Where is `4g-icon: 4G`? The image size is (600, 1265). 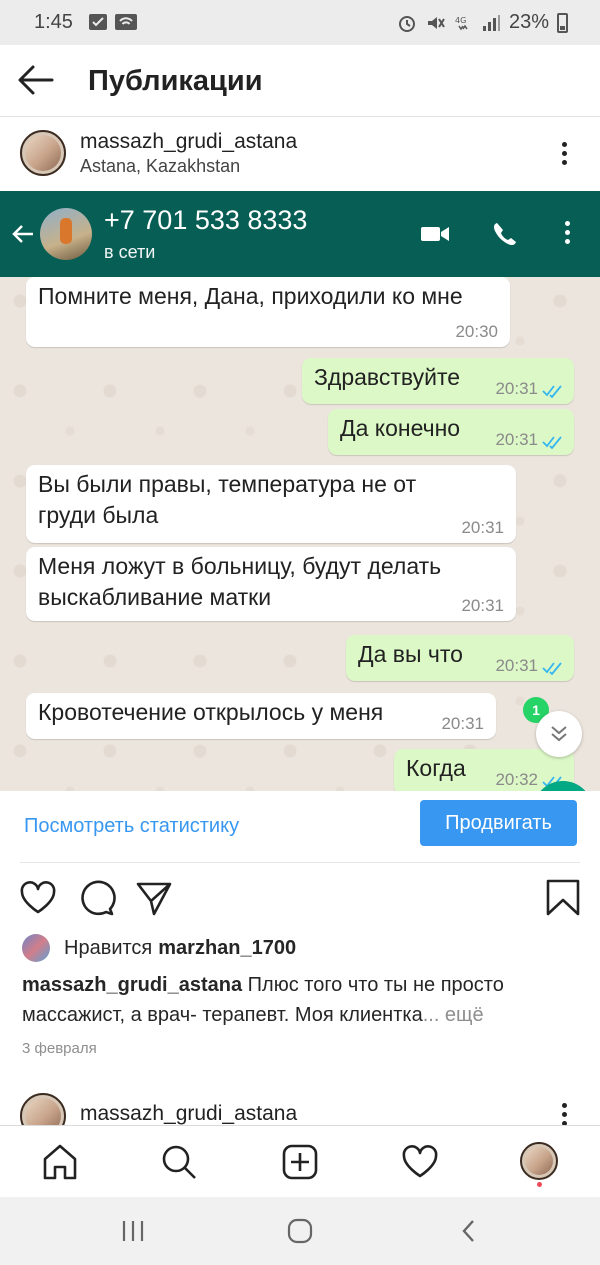
4g-icon: 4G is located at coordinates (461, 23).